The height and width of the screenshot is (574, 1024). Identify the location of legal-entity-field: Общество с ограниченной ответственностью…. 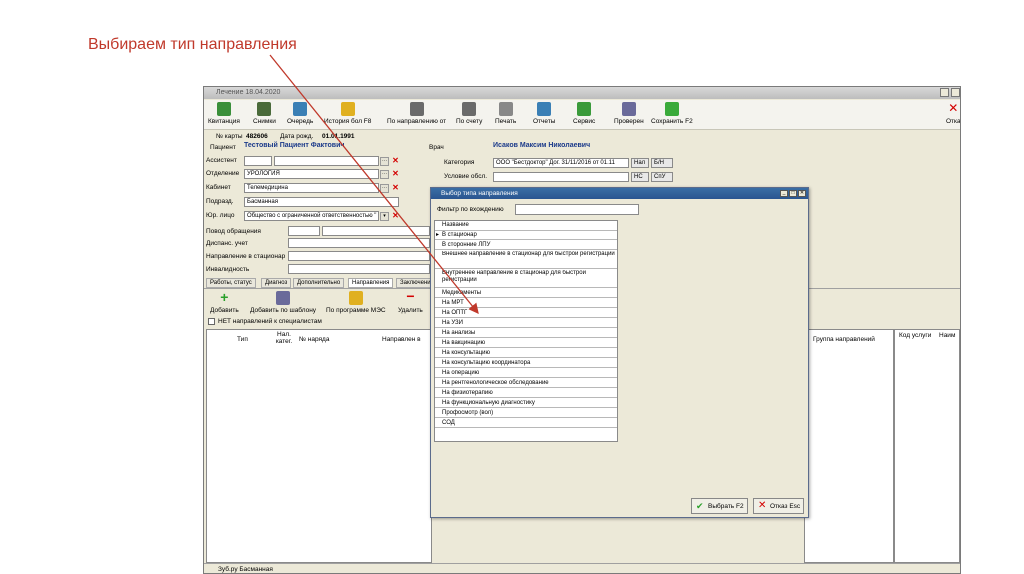
(311, 216).